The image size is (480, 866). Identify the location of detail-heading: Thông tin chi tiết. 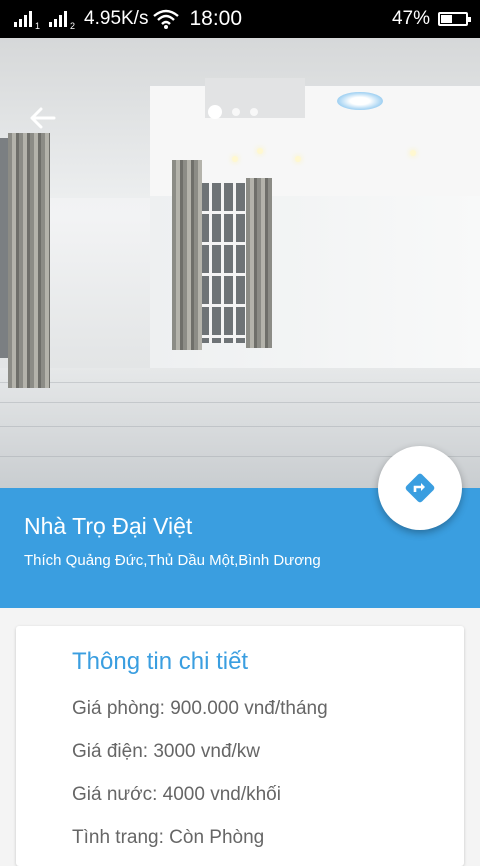
(160, 661).